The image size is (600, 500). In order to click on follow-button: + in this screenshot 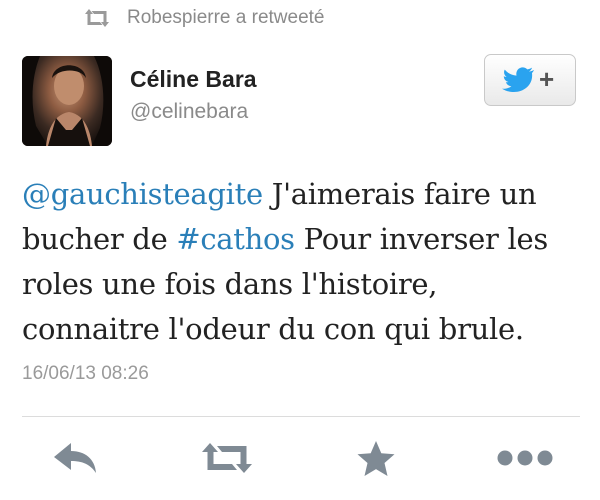, I will do `click(530, 80)`.